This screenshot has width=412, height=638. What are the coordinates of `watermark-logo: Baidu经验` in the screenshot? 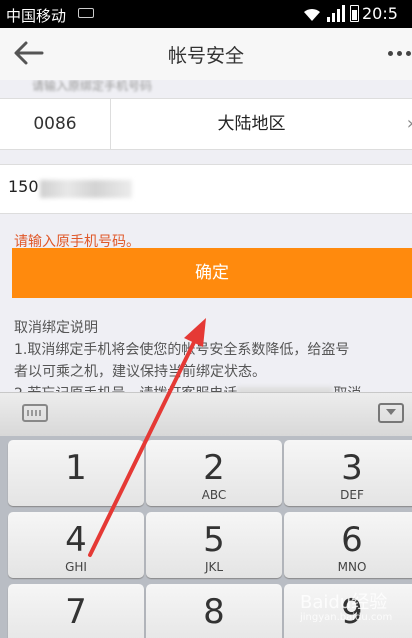 It's located at (344, 602).